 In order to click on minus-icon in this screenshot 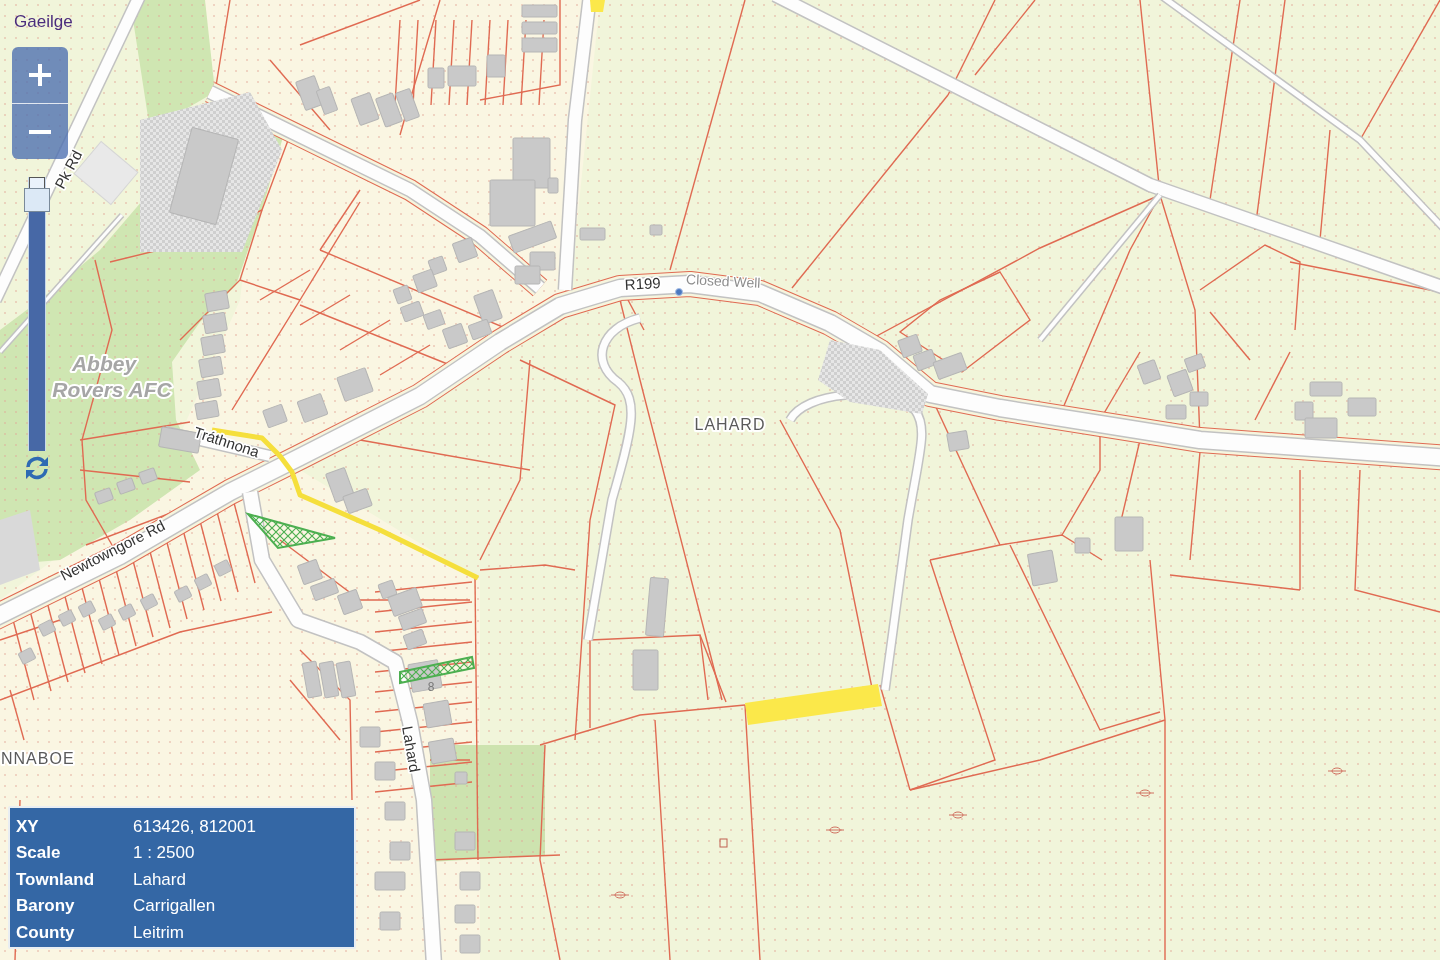, I will do `click(40, 131)`.